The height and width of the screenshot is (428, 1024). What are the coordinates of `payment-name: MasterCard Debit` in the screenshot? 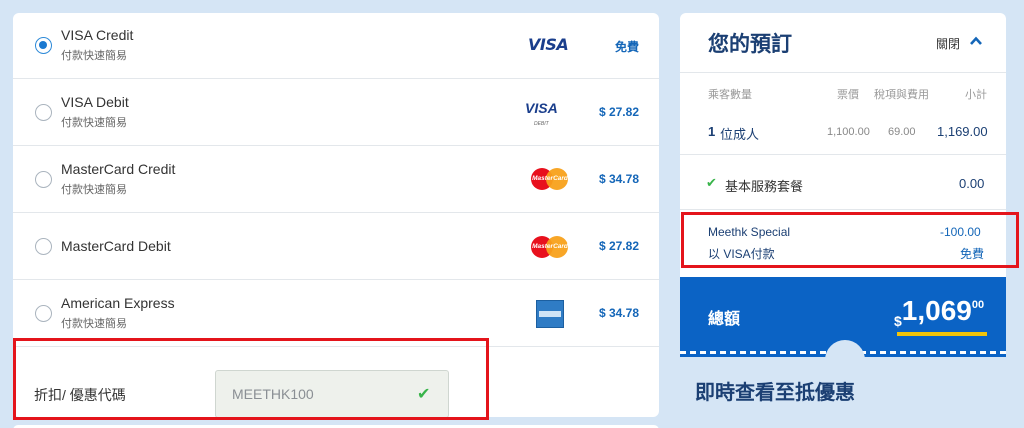 It's located at (116, 246).